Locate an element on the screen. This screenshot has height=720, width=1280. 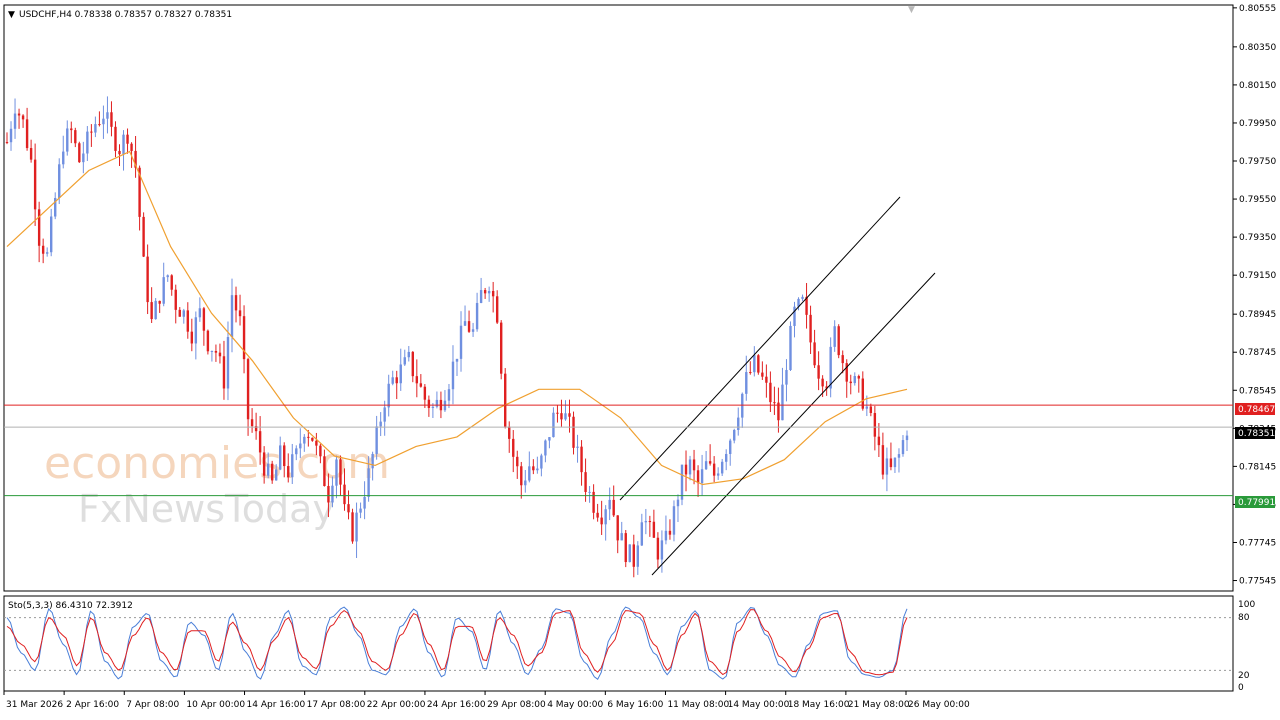
dropdown-arrow-icon: ▼ is located at coordinates (11, 15).